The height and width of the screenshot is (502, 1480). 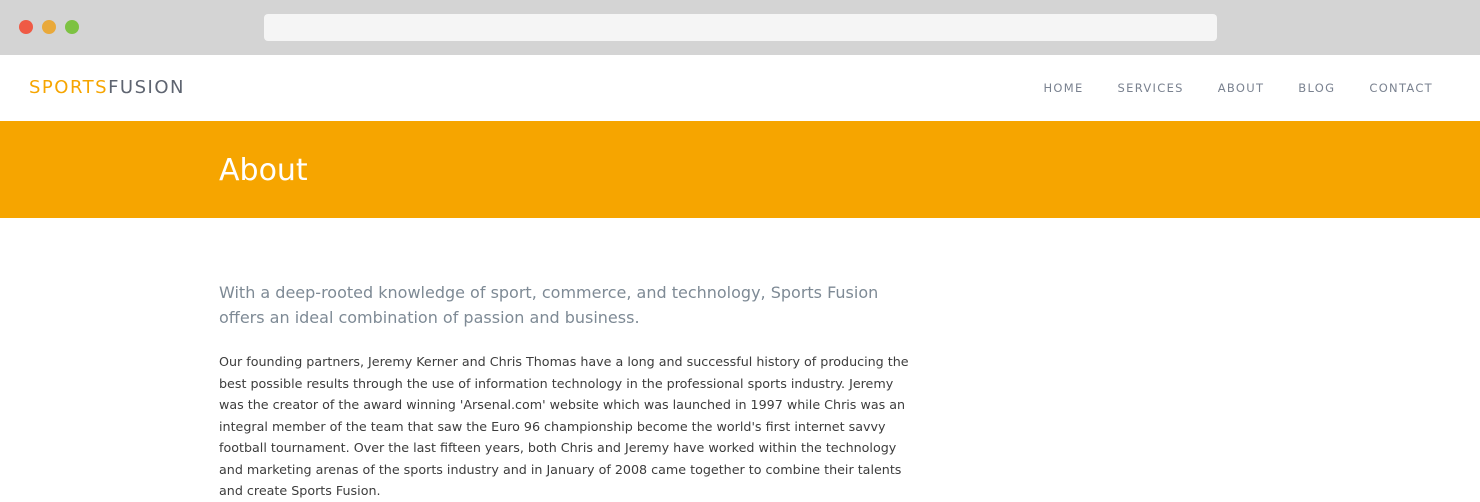 I want to click on browser-chrome, so click(x=740, y=27).